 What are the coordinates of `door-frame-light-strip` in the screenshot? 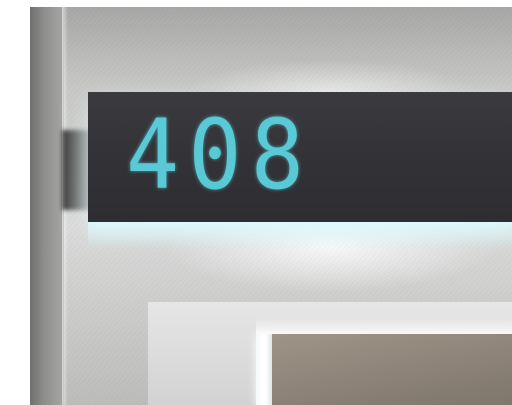 It's located at (264, 369).